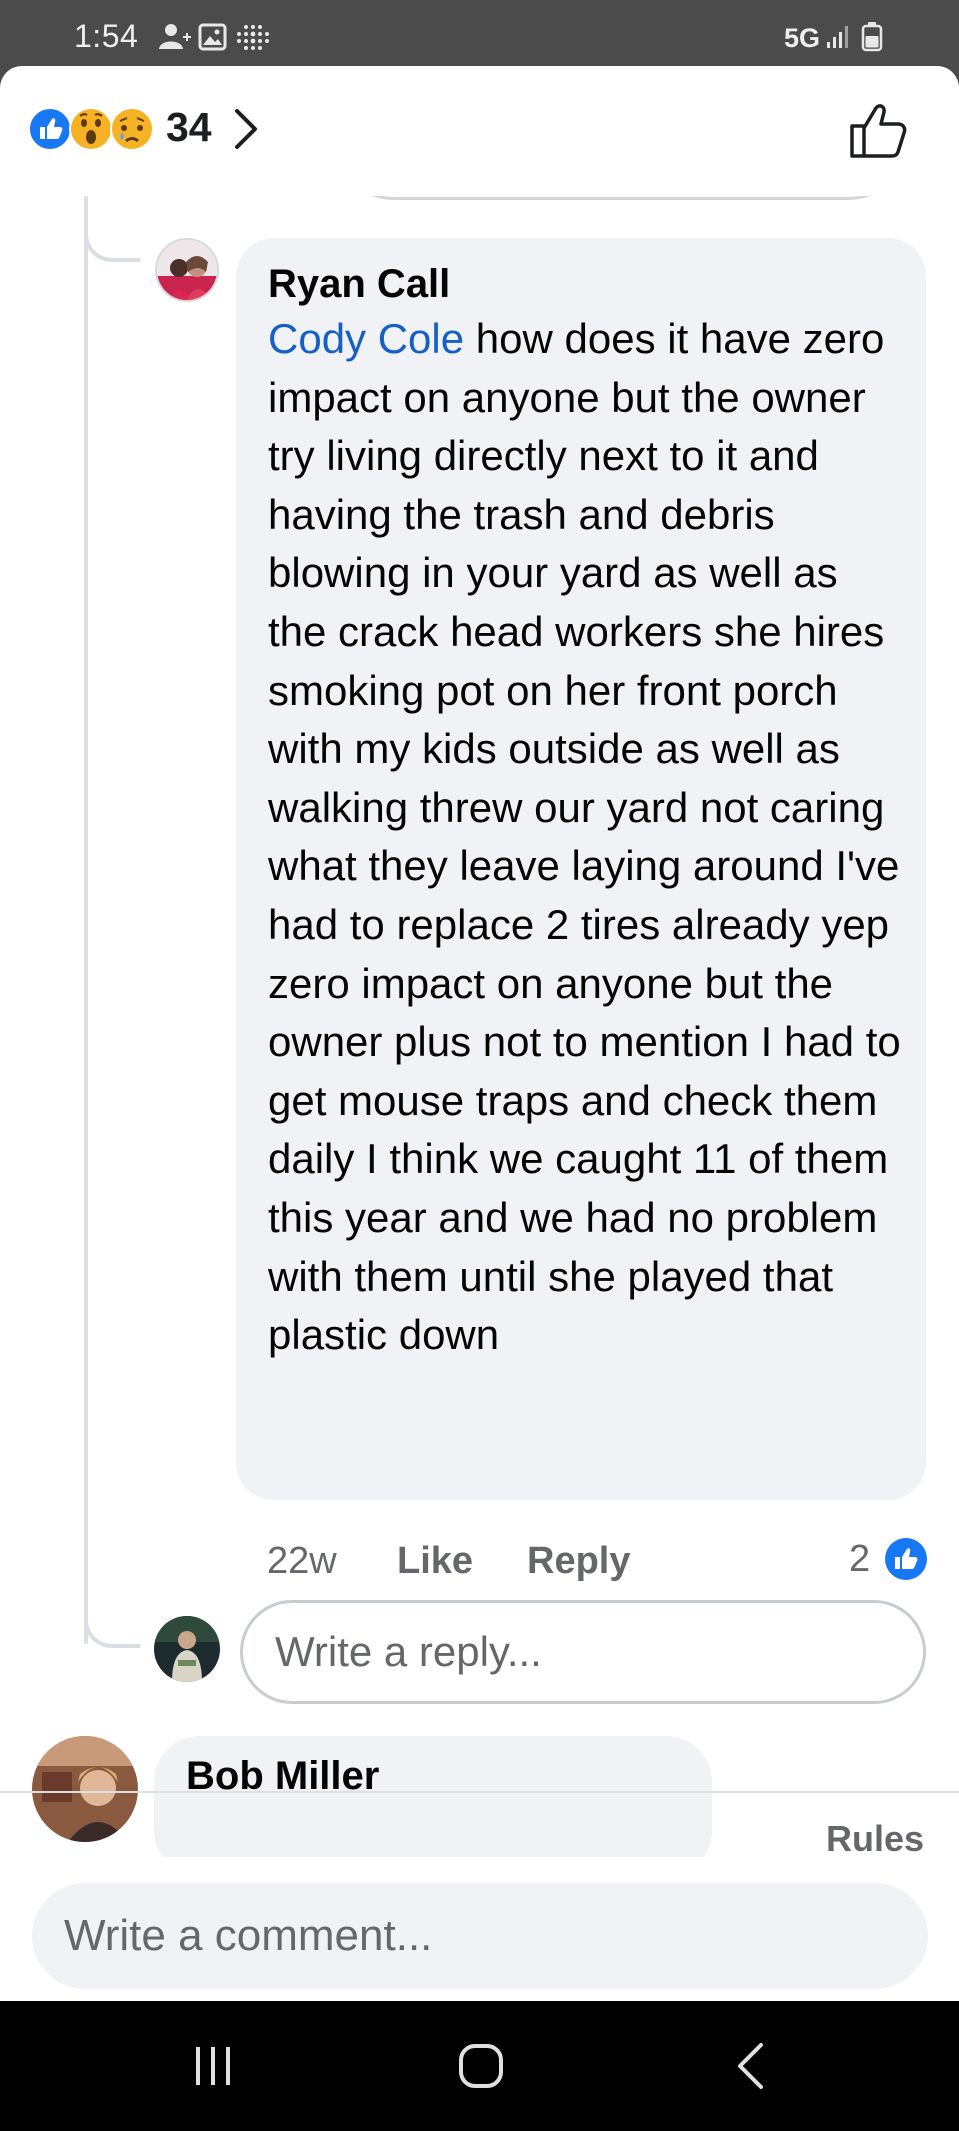 The height and width of the screenshot is (2131, 959). I want to click on recent-apps-icon, so click(213, 2066).